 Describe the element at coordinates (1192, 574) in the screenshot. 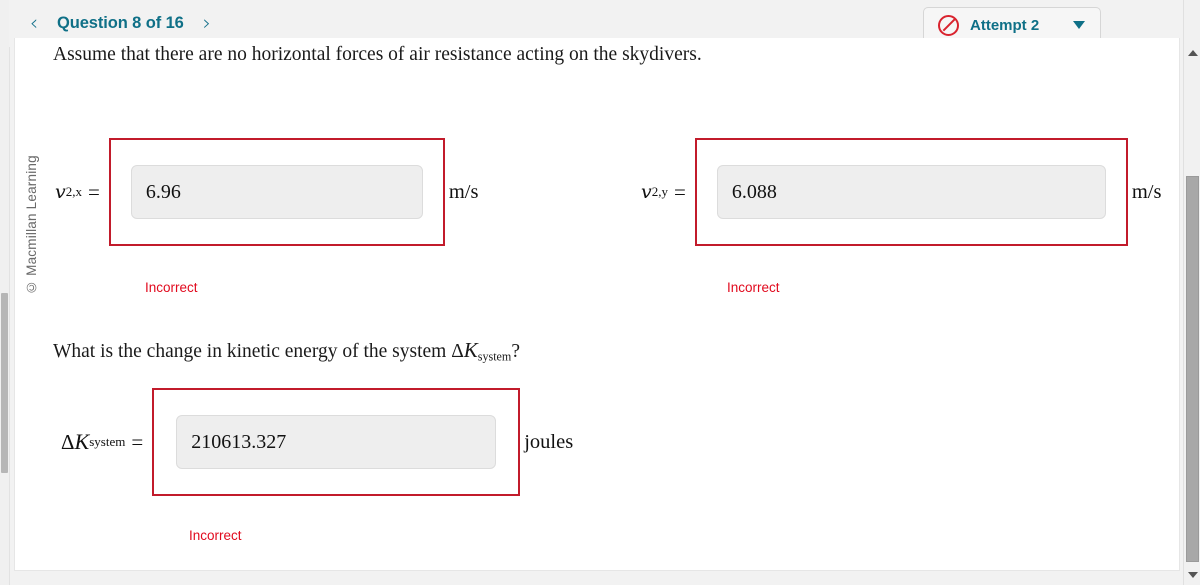

I see `scroll-down-arrow-icon` at that location.